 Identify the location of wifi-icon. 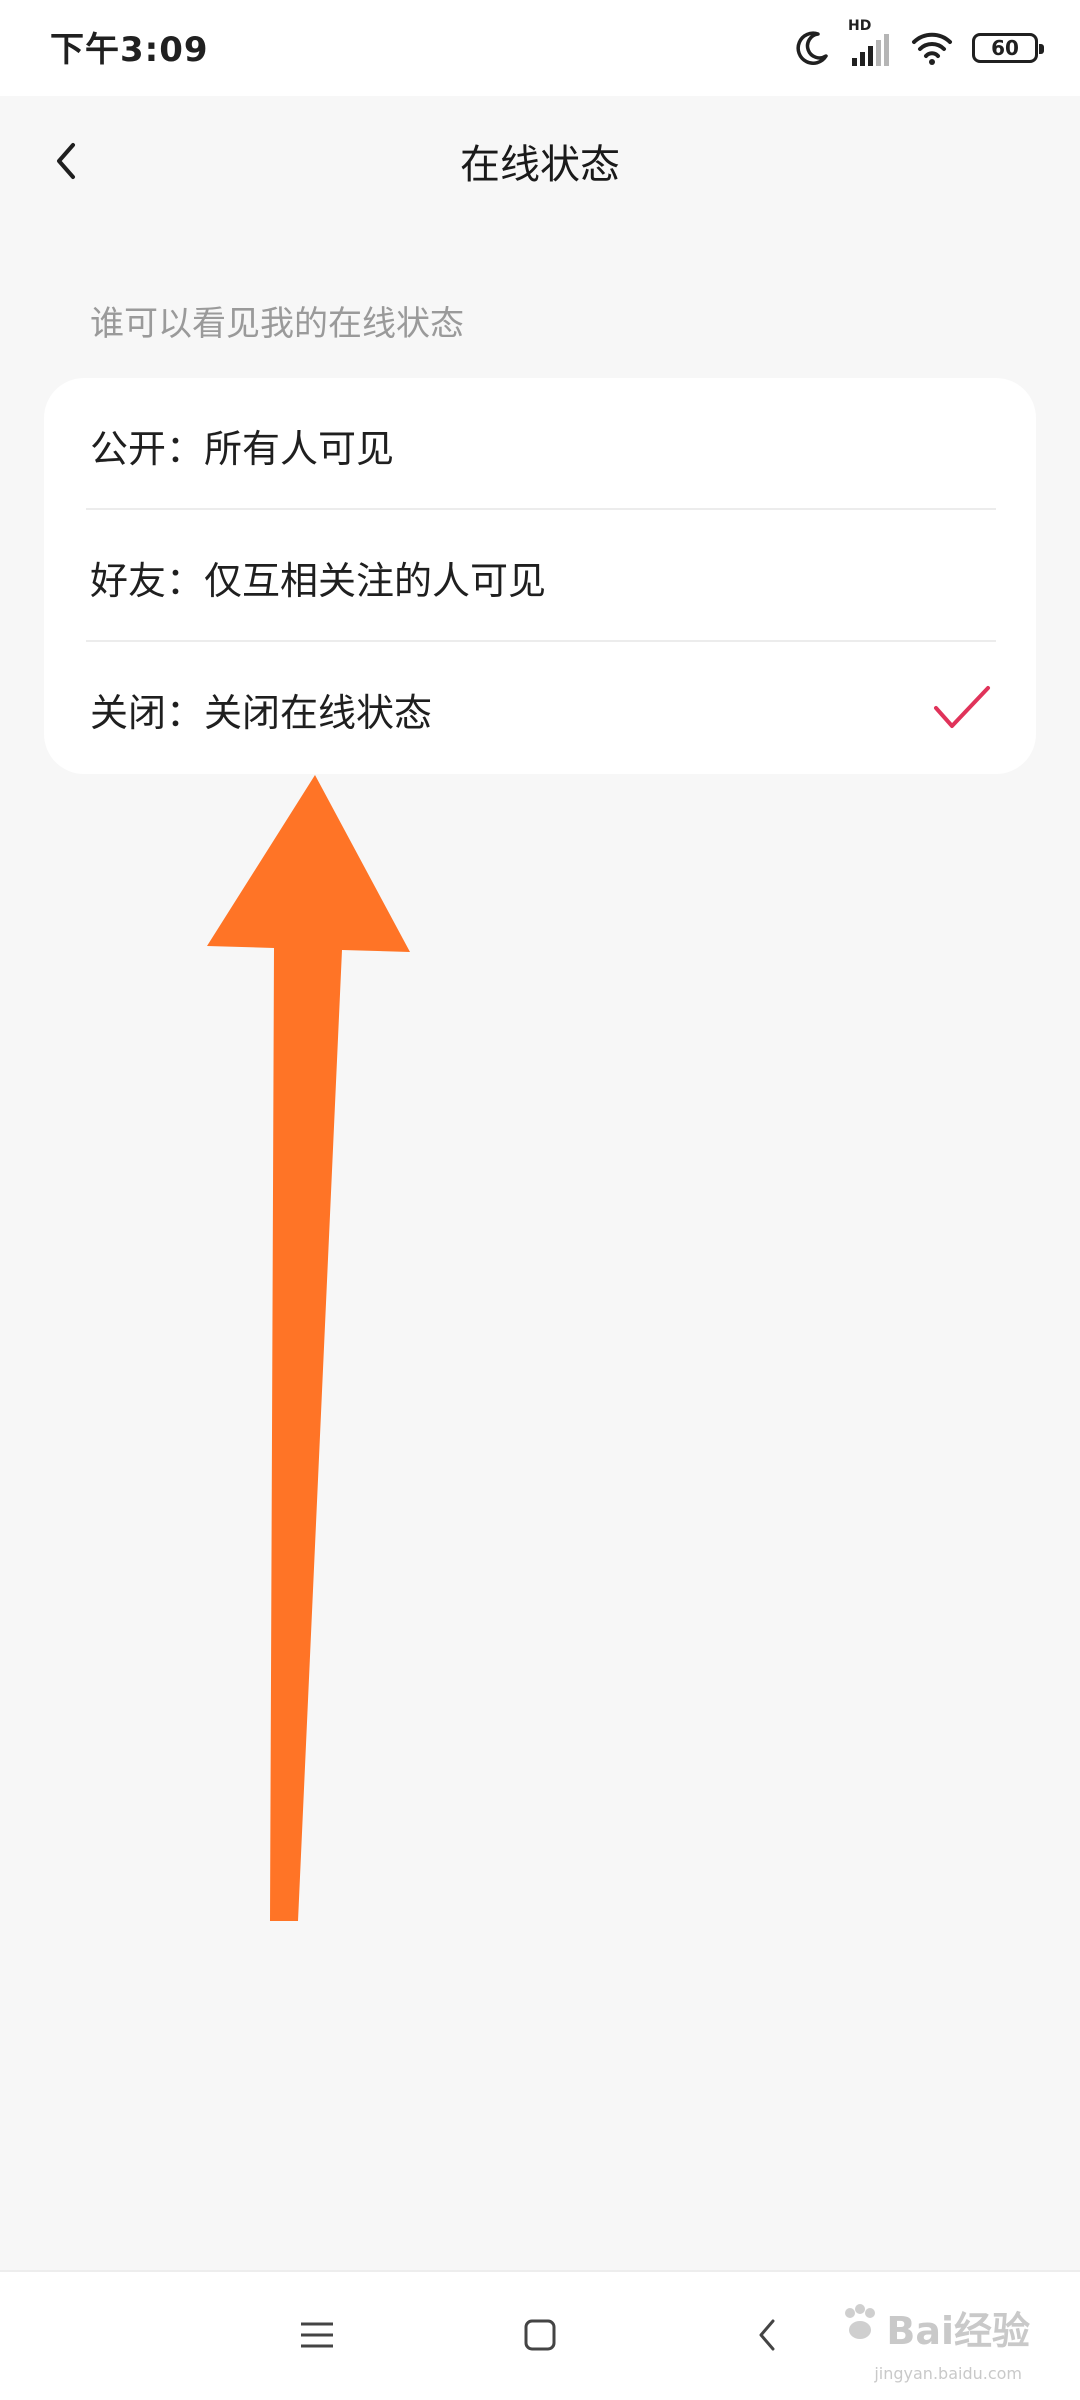
(932, 48).